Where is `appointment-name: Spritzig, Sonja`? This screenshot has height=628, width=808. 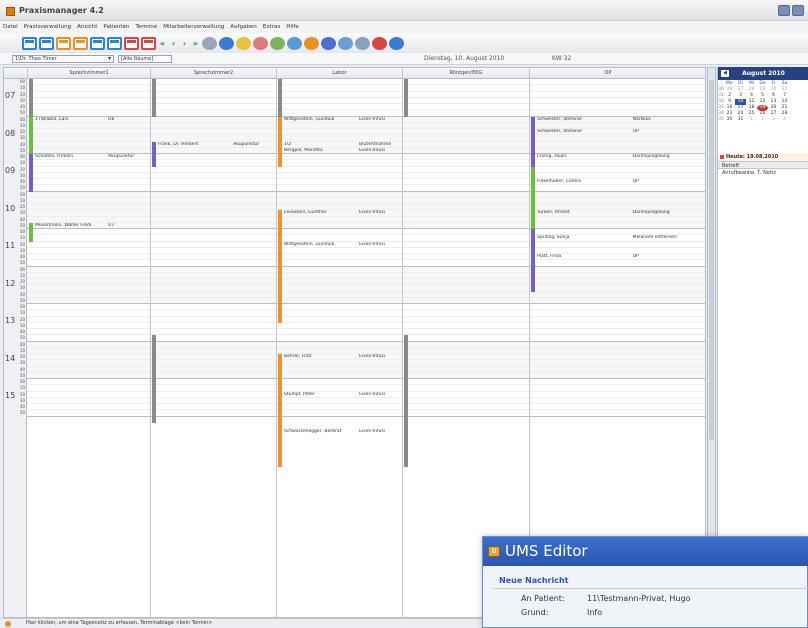 appointment-name: Spritzig, Sonja is located at coordinates (584, 238).